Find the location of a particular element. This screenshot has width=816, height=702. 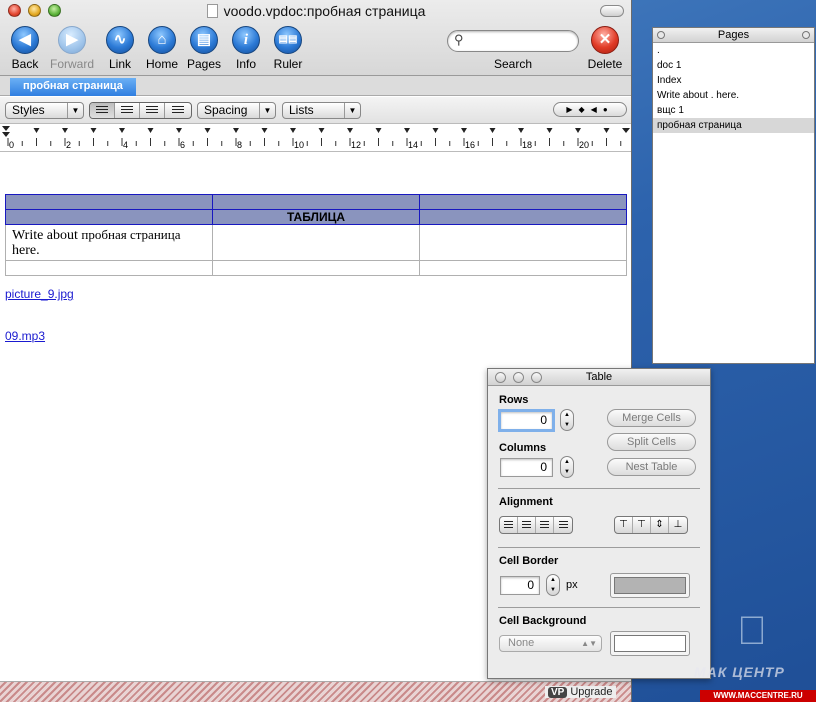

close-palette-button is located at coordinates (500, 377).